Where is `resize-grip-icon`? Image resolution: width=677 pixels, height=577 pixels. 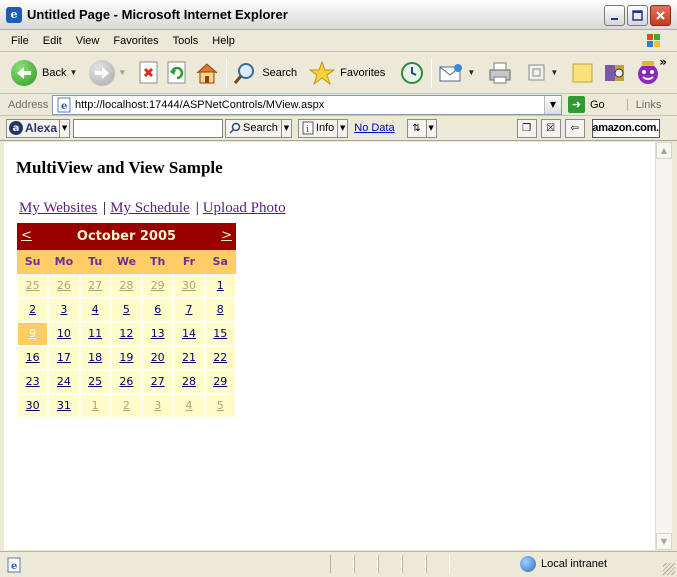 resize-grip-icon is located at coordinates (669, 569).